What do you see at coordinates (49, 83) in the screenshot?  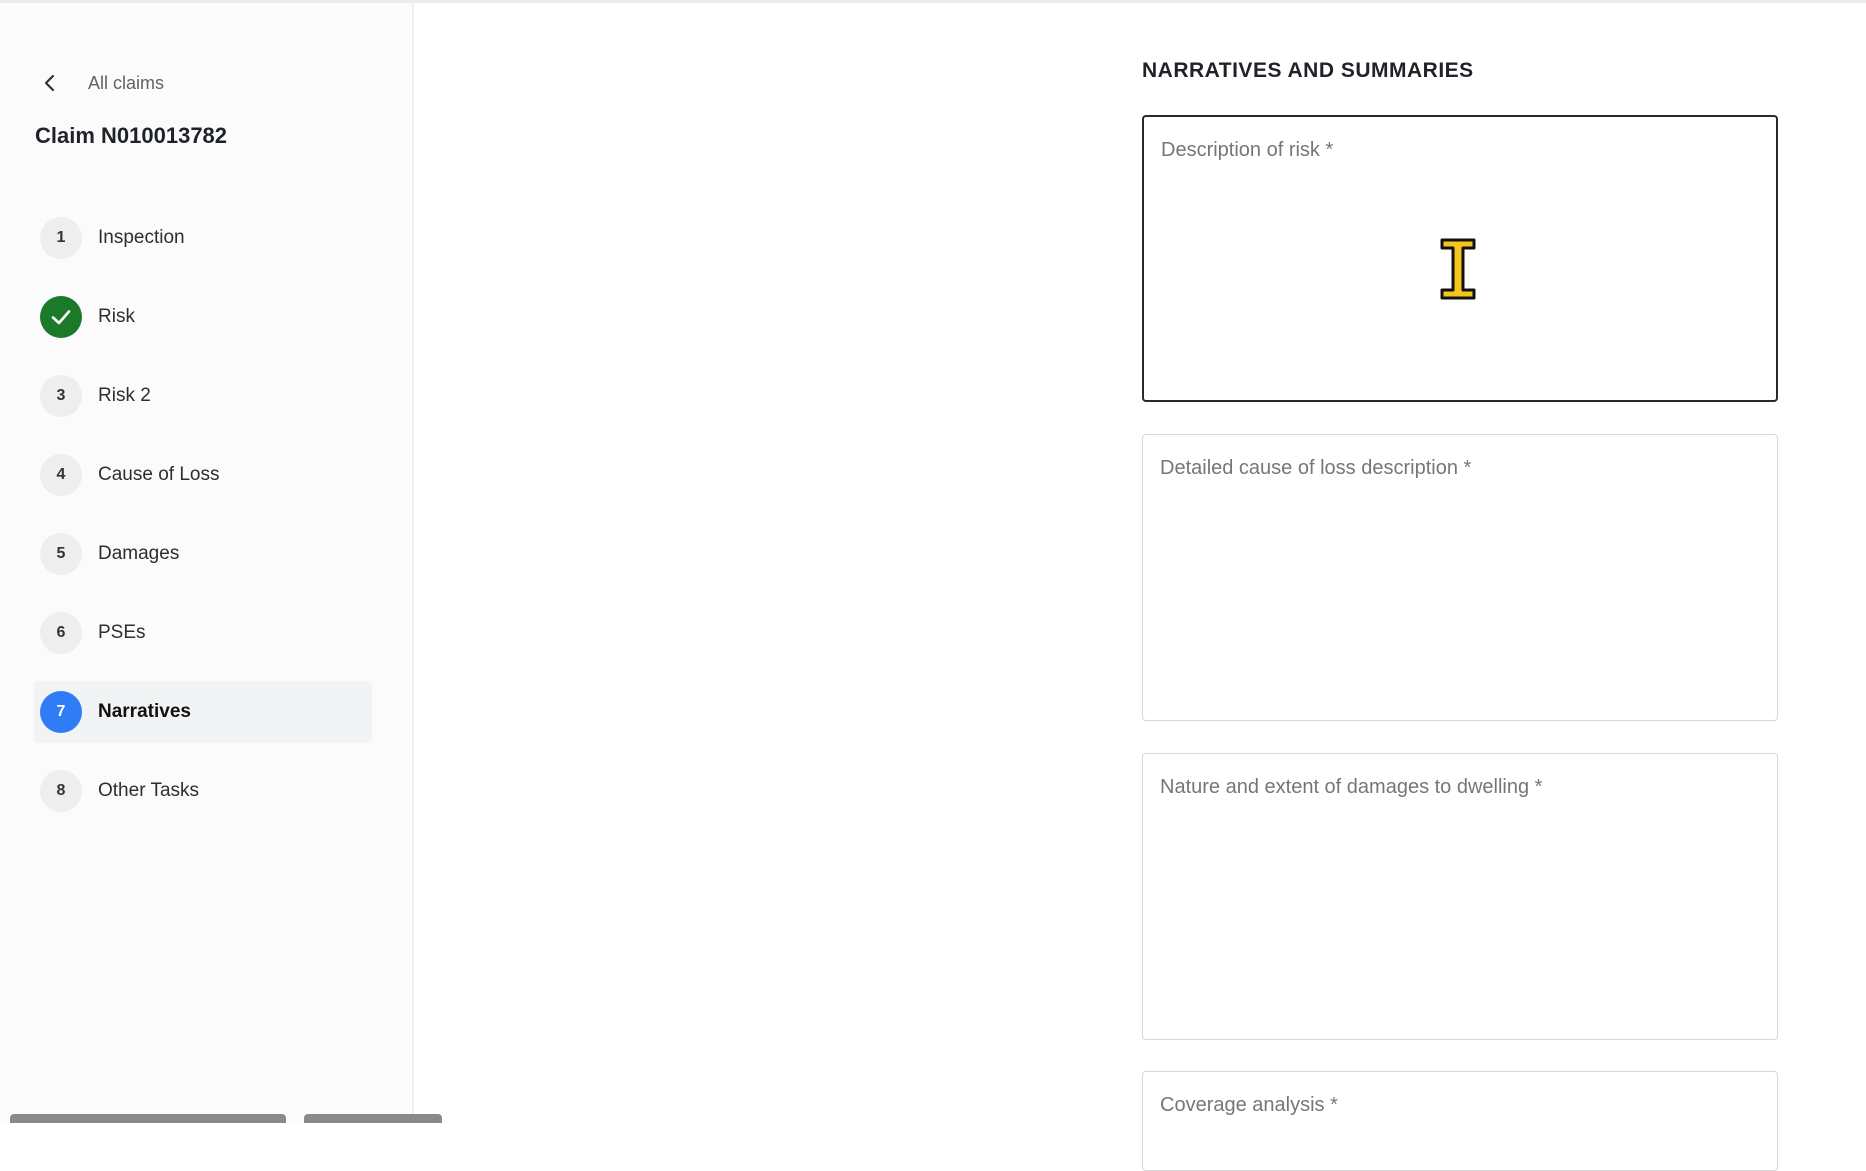 I see `chevron-left-icon` at bounding box center [49, 83].